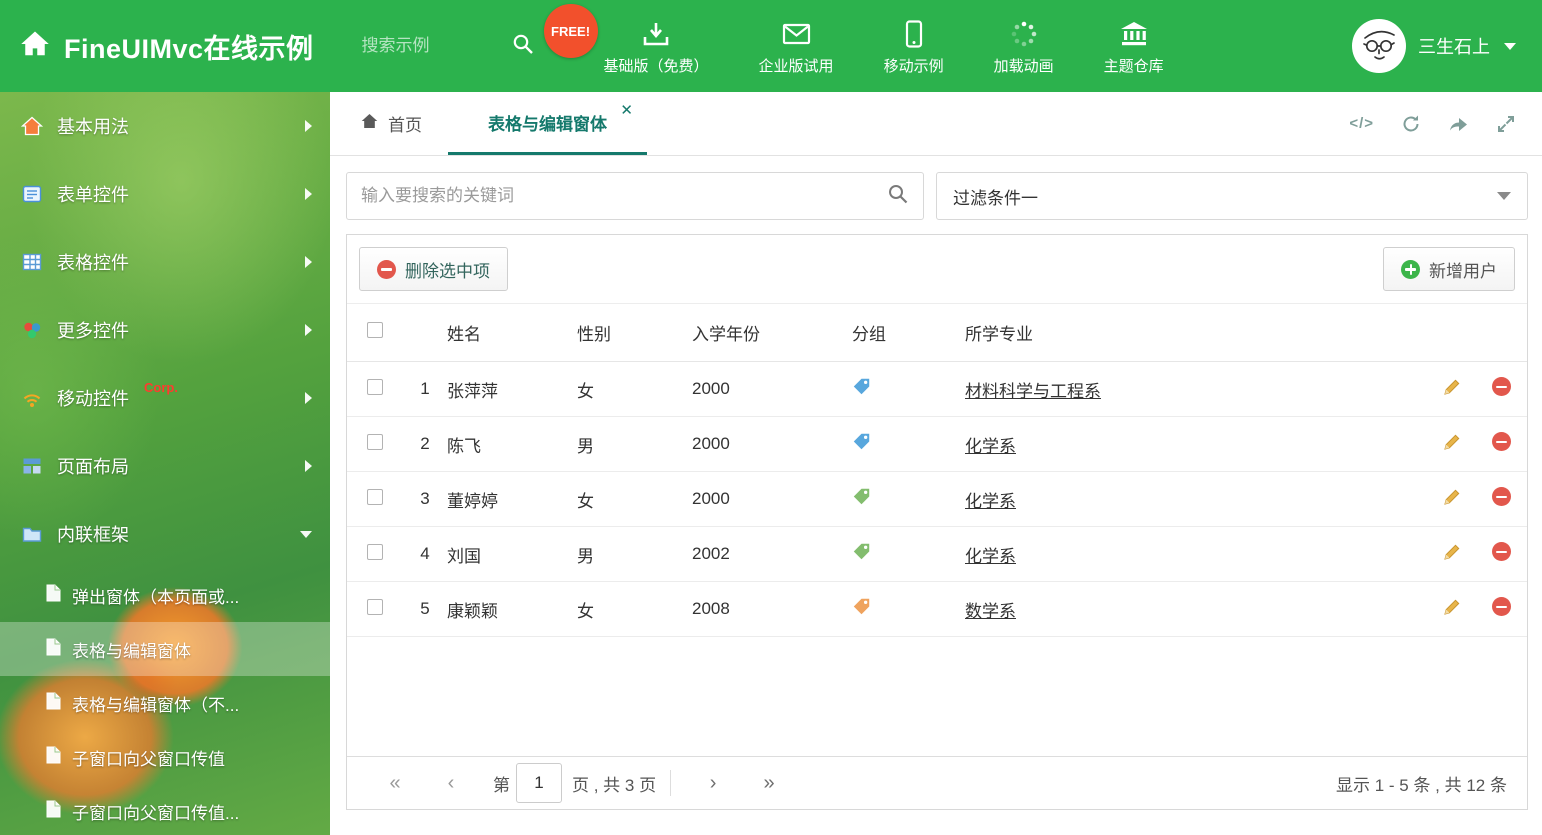 This screenshot has height=835, width=1542. I want to click on add-user-button: 新增用户, so click(1449, 269).